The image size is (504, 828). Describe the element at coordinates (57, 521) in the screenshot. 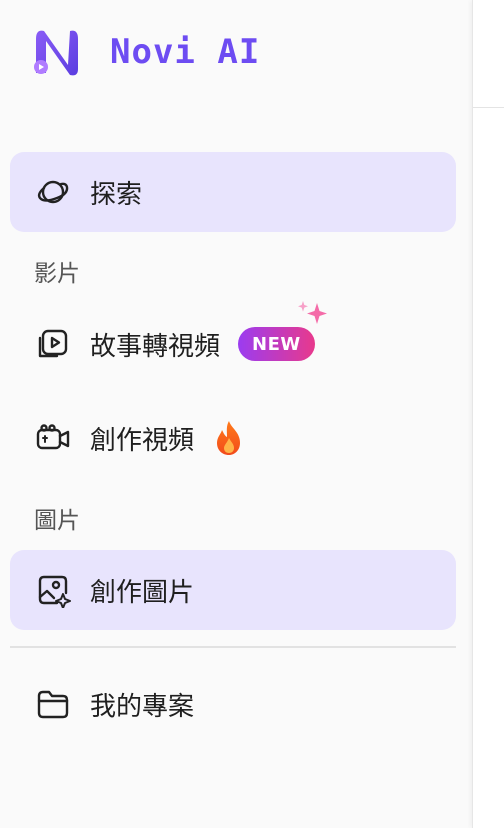

I see `section-title-image: 圖片` at that location.